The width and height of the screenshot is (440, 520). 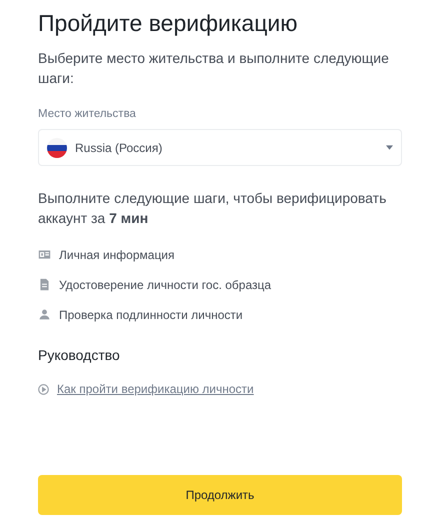 I want to click on document-icon, so click(x=44, y=285).